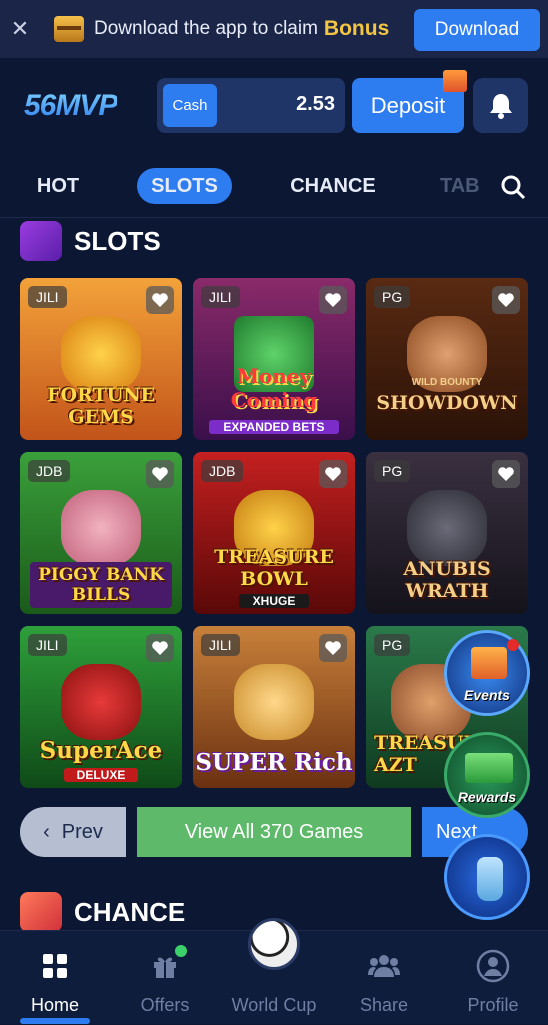 Image resolution: width=548 pixels, height=1025 pixels. Describe the element at coordinates (447, 382) in the screenshot. I see `game-subtitle: WILD BOUNTY` at that location.